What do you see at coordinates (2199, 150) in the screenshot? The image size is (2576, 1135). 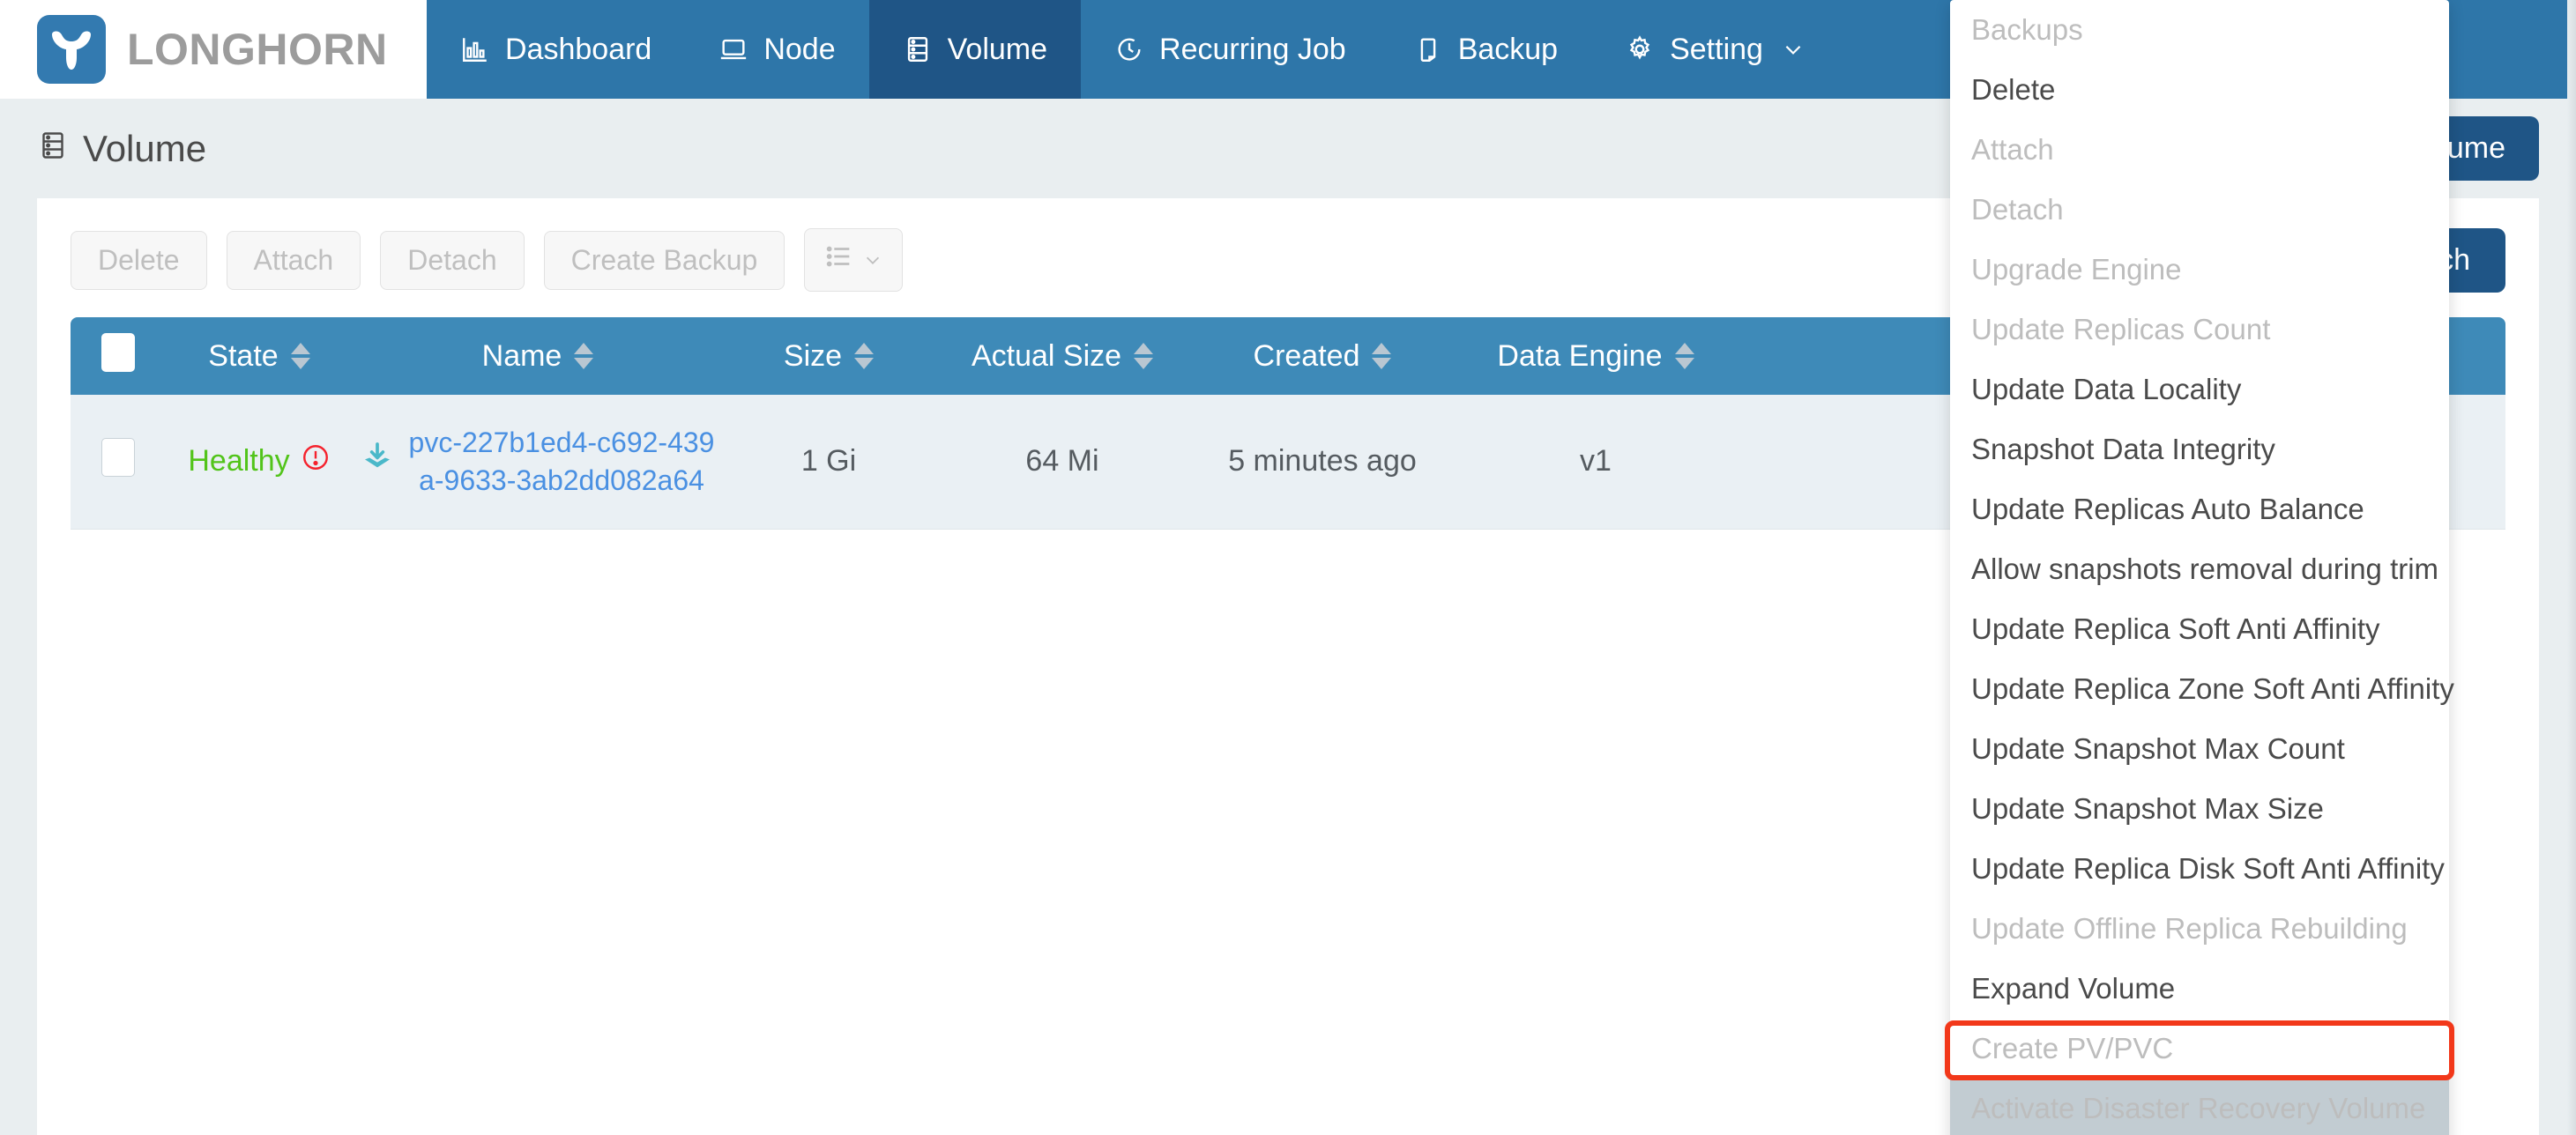 I see `menu-item-attach: Attach` at bounding box center [2199, 150].